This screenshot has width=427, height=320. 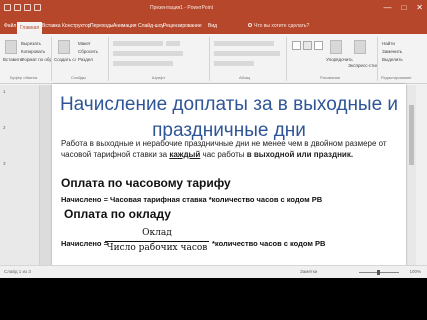 What do you see at coordinates (388, 43) in the screenshot?
I see `find-button: Найти` at bounding box center [388, 43].